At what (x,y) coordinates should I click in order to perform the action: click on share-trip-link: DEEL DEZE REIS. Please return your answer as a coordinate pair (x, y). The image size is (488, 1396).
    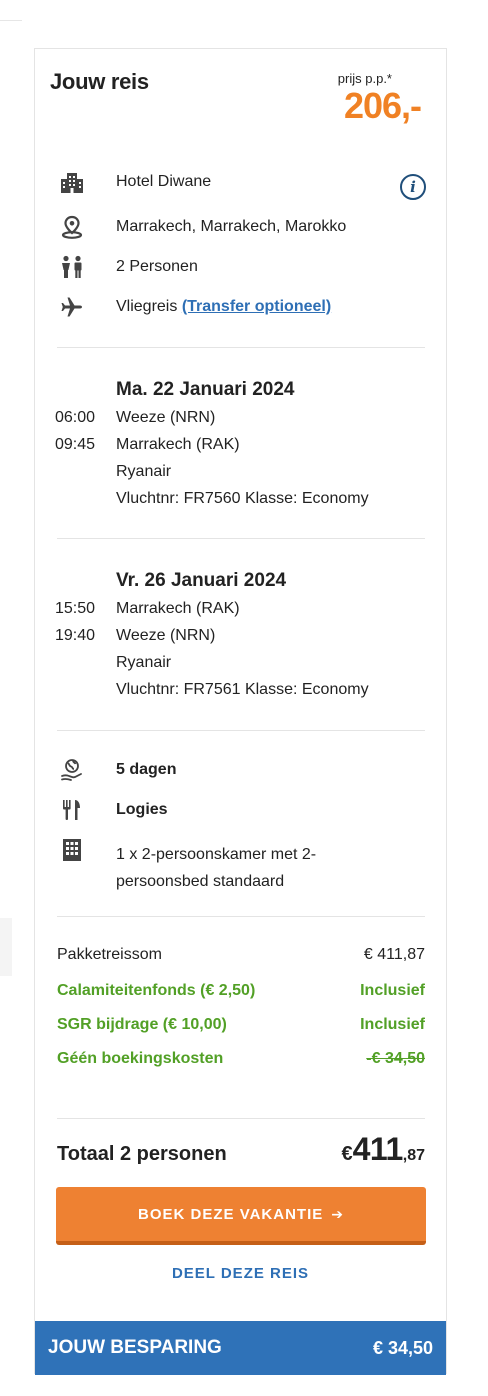
    Looking at the image, I should click on (240, 1273).